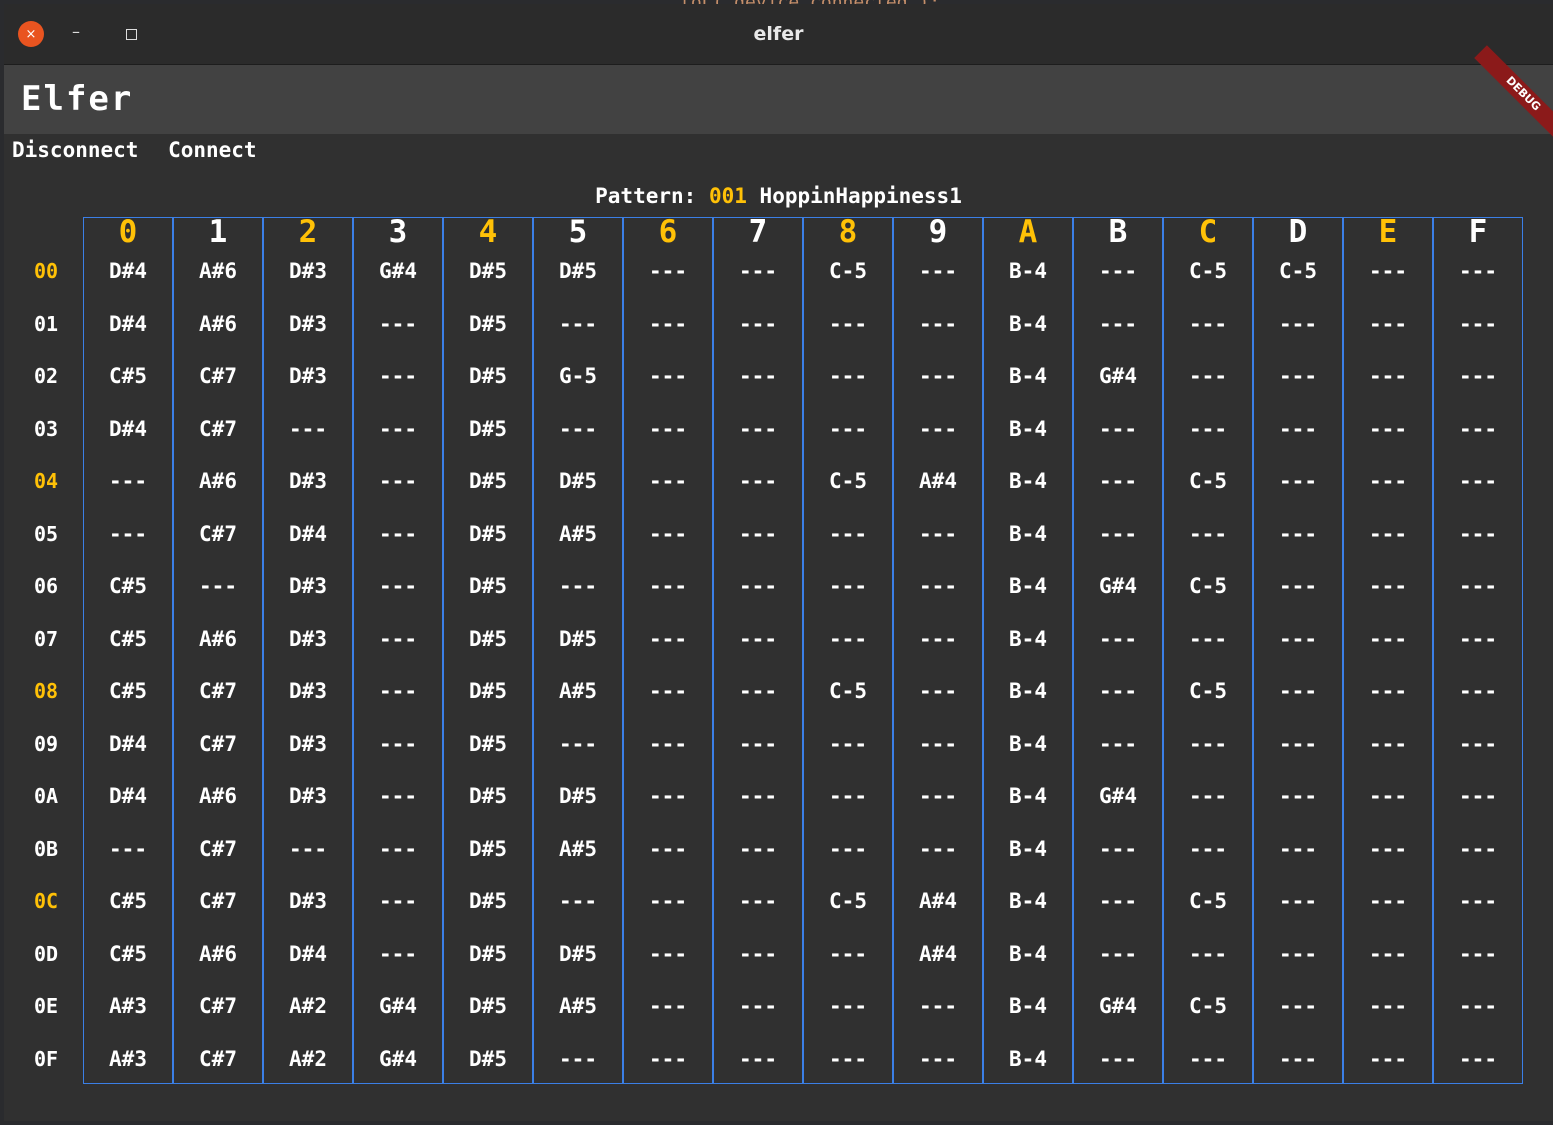 The image size is (1553, 1125). Describe the element at coordinates (128, 376) in the screenshot. I see `note-cell: C#5` at that location.